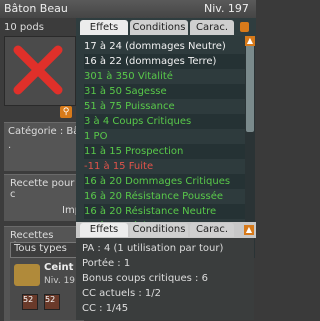 Image resolution: width=320 pixels, height=321 pixels. I want to click on type-filter-value: Tous types, so click(40, 248).